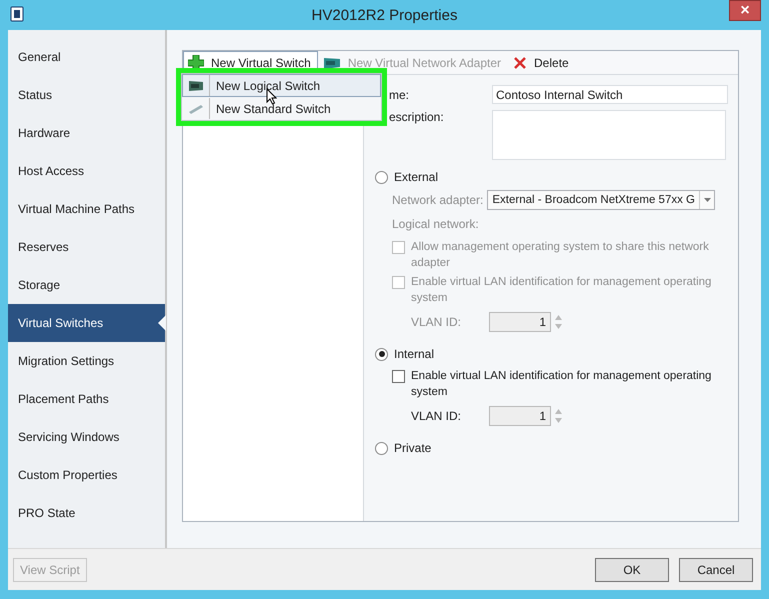 The image size is (769, 599). Describe the element at coordinates (416, 177) in the screenshot. I see `radio-label: External` at that location.